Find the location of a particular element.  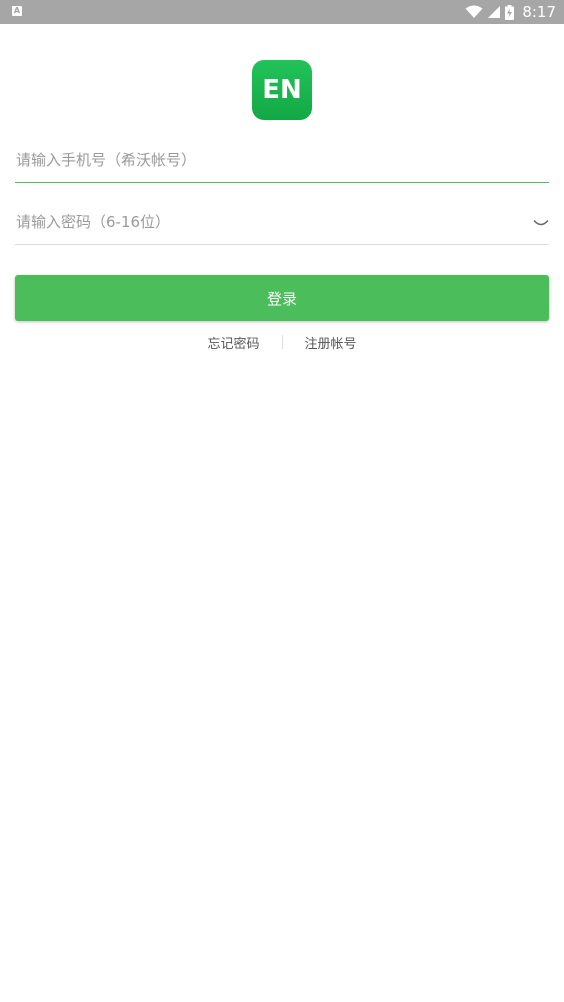

phone-field is located at coordinates (282, 162).